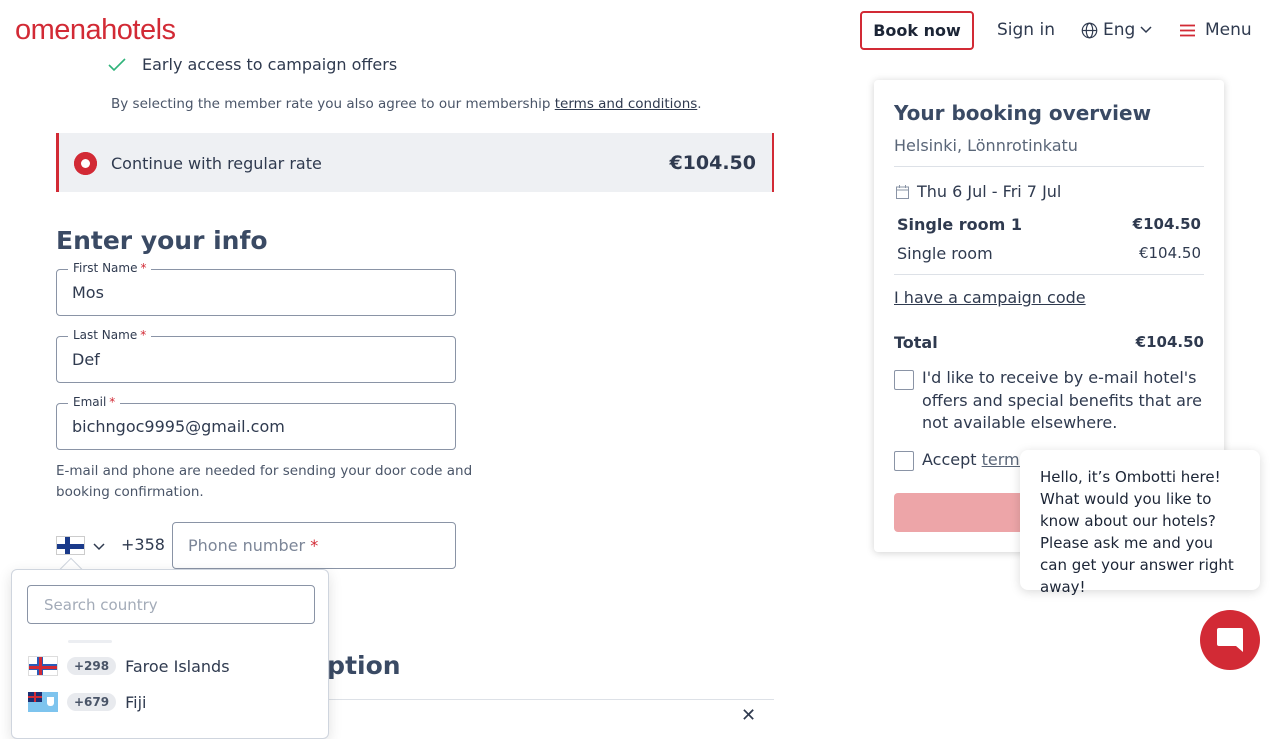 This screenshot has height=739, width=1280. I want to click on country-name: Faroe Islands, so click(177, 666).